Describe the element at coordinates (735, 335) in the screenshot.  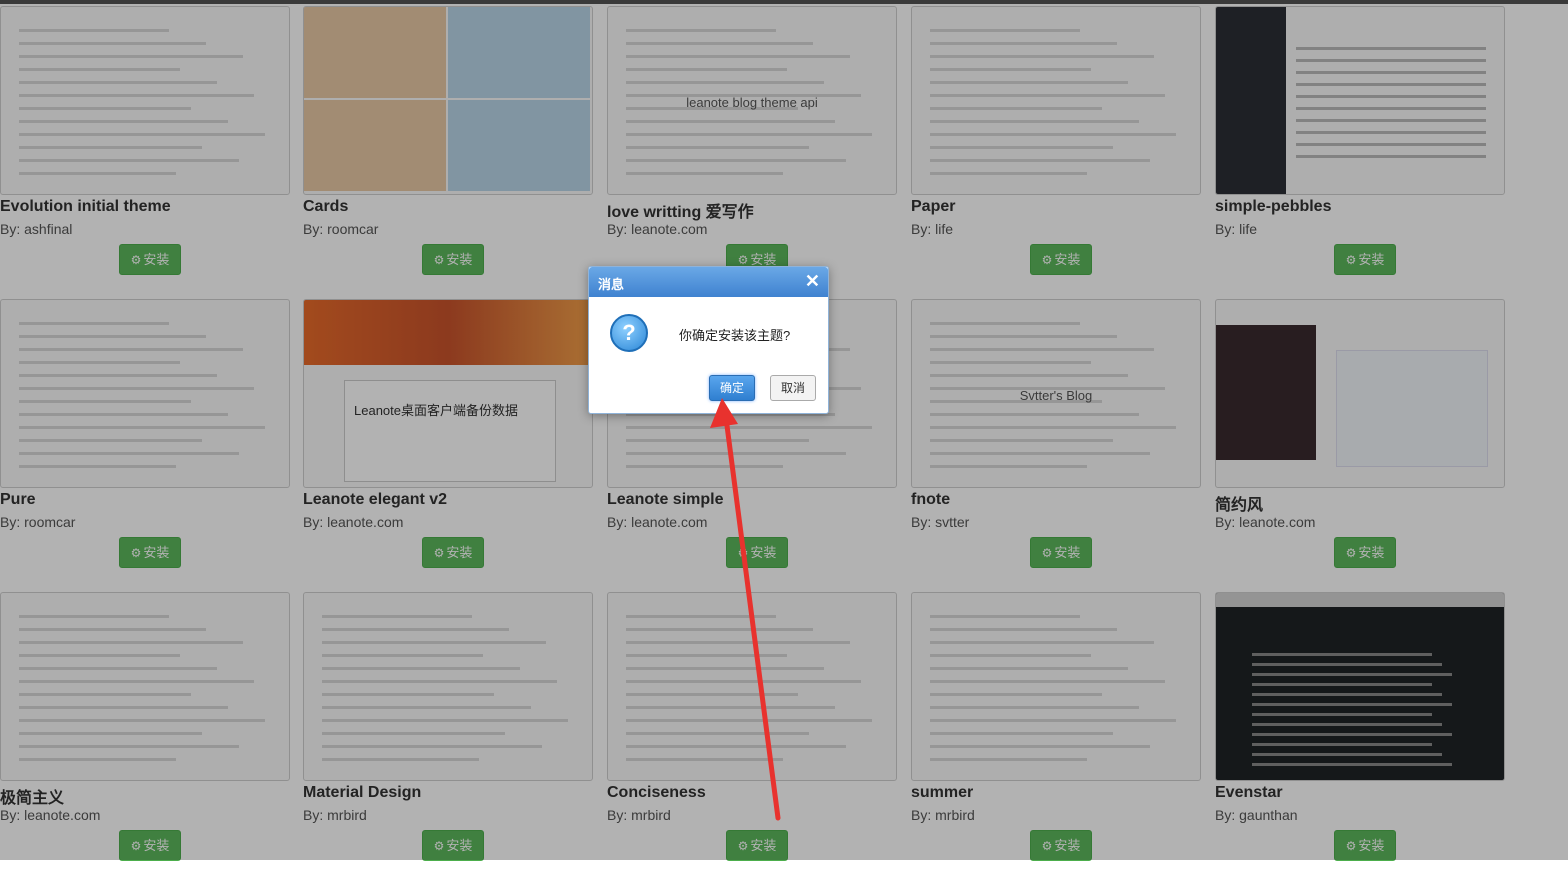
I see `dialog-message: 你确定安装该主题?` at that location.